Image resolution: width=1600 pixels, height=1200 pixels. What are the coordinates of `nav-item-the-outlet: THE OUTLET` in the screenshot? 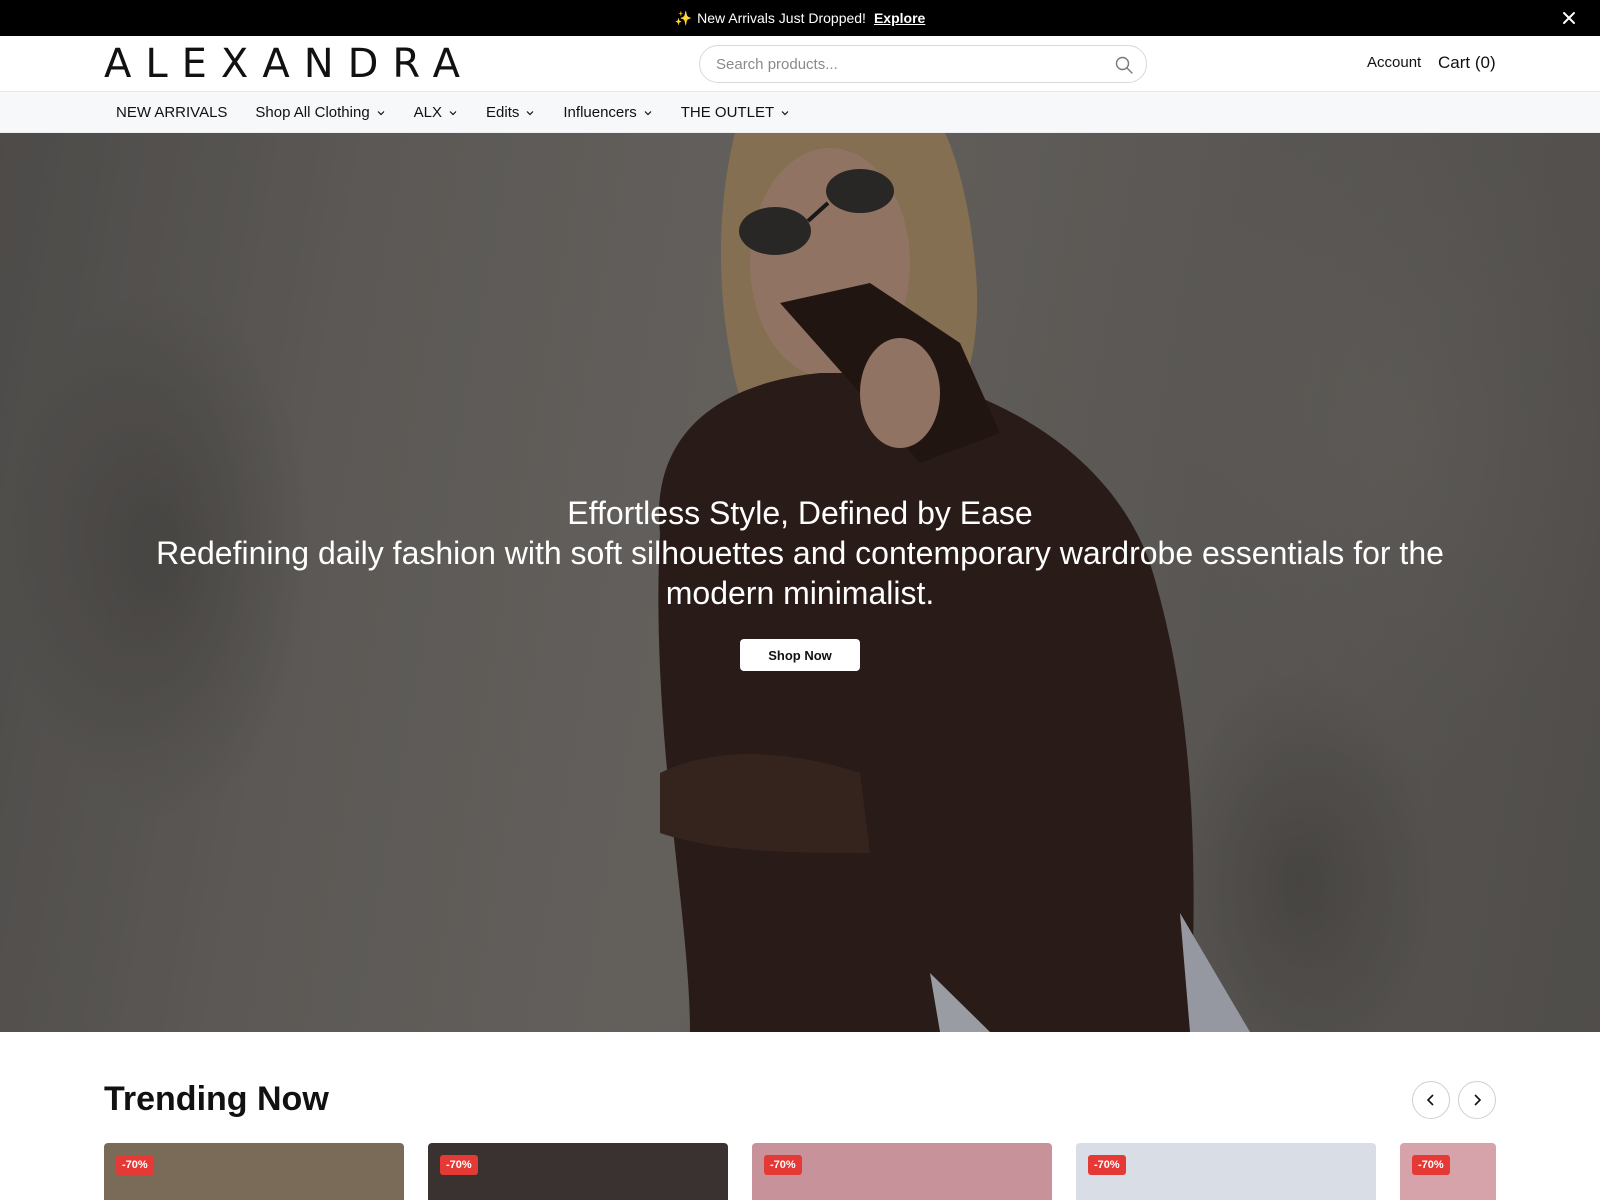 It's located at (735, 112).